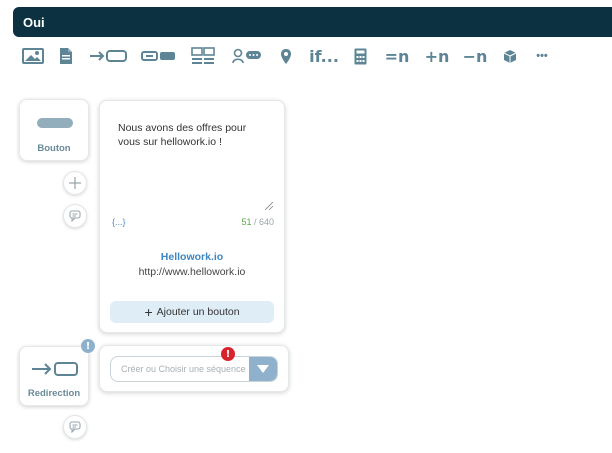 The width and height of the screenshot is (612, 453). I want to click on redirect-comment-button, so click(75, 427).